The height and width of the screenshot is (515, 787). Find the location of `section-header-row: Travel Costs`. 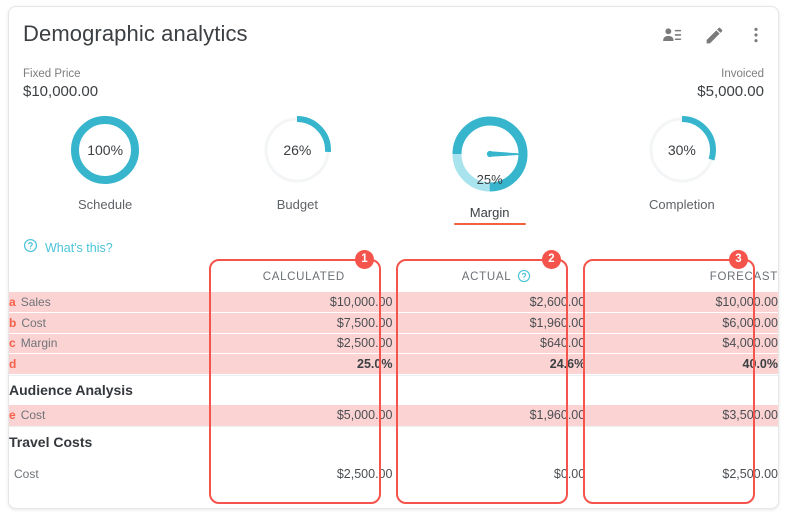

section-header-row: Travel Costs is located at coordinates (393, 441).